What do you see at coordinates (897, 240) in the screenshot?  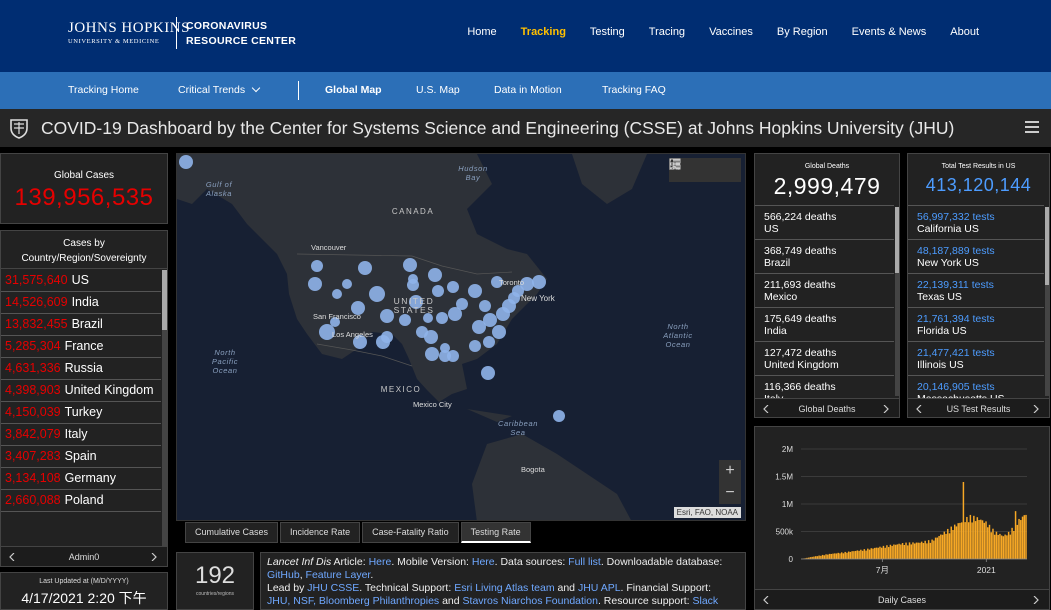 I see `deaths-scrollbar-thumb` at bounding box center [897, 240].